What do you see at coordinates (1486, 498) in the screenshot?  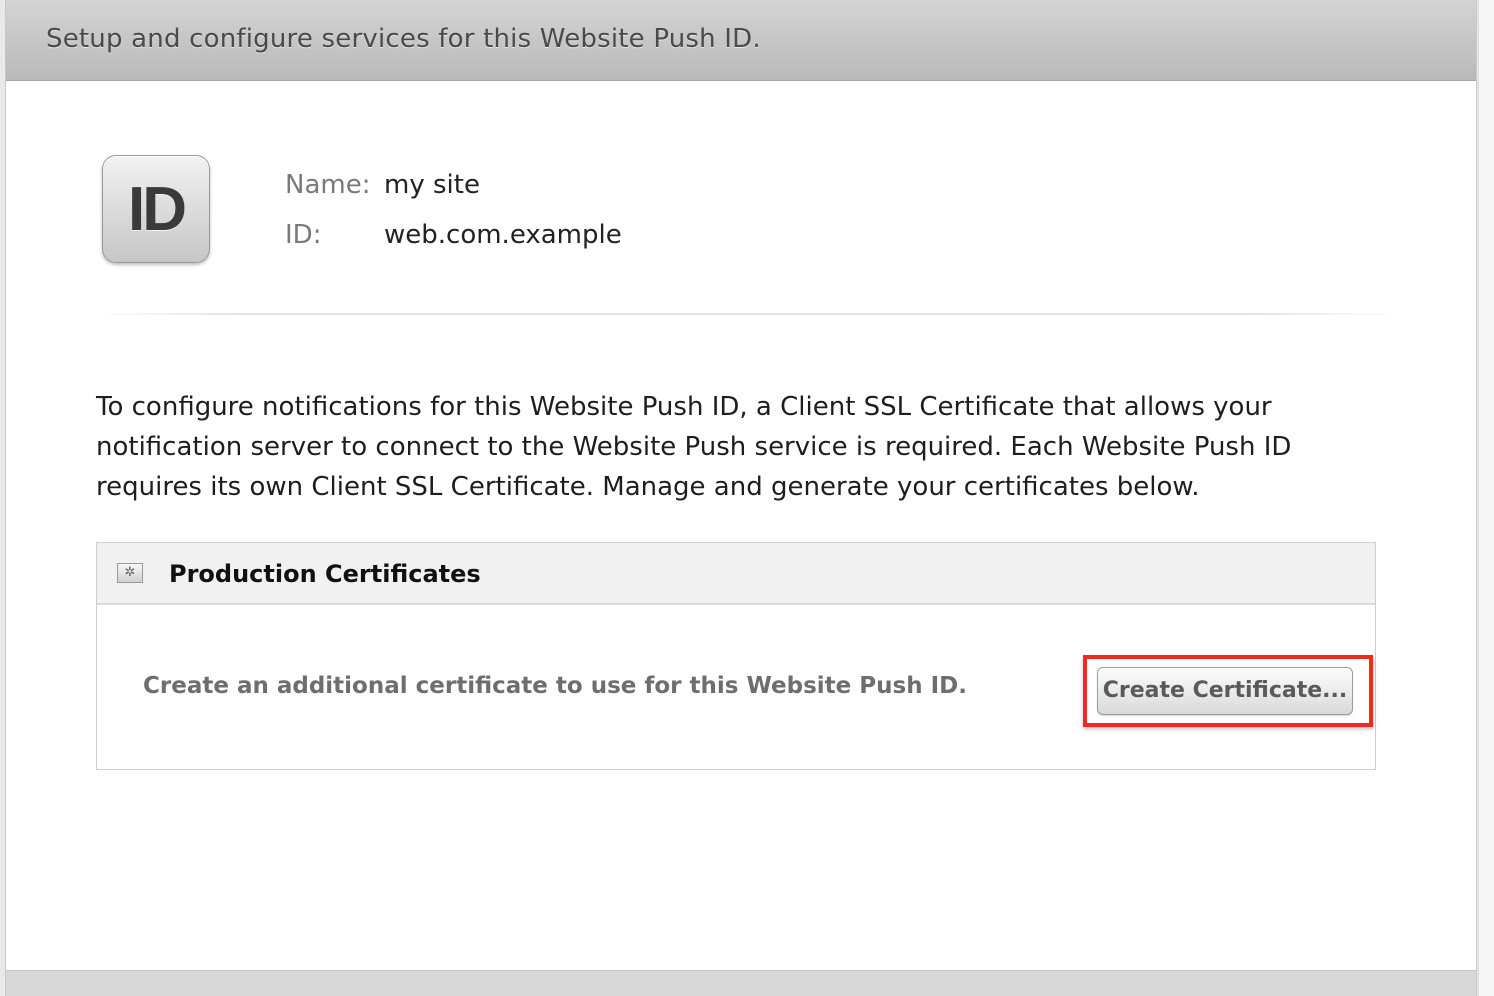 I see `window-edge` at bounding box center [1486, 498].